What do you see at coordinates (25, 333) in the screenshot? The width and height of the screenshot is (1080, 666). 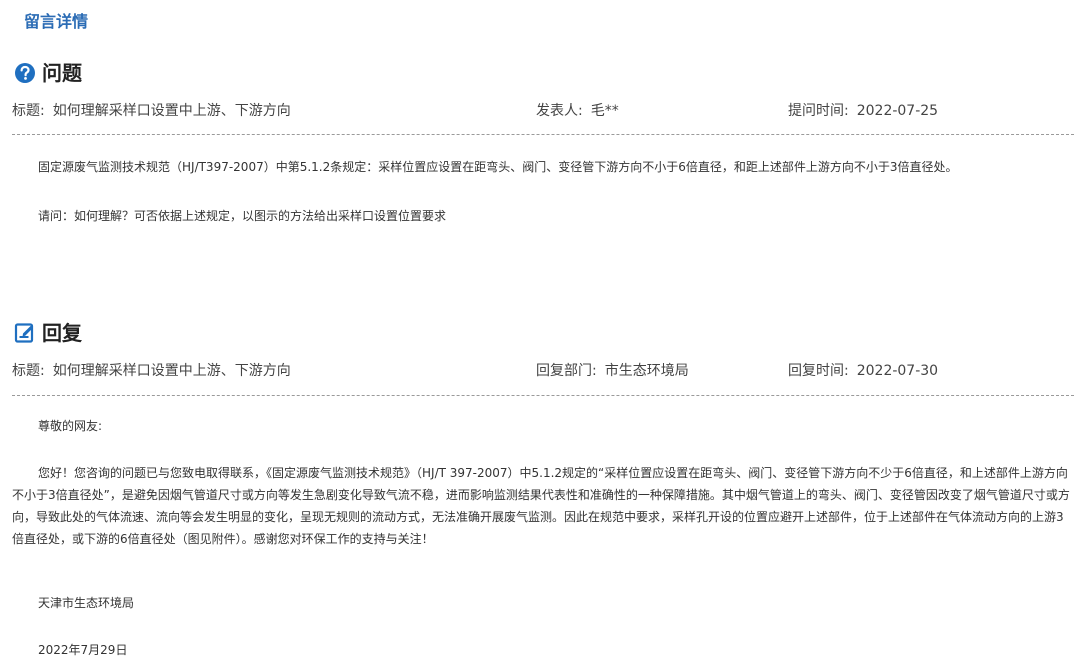 I see `edit-document-icon` at bounding box center [25, 333].